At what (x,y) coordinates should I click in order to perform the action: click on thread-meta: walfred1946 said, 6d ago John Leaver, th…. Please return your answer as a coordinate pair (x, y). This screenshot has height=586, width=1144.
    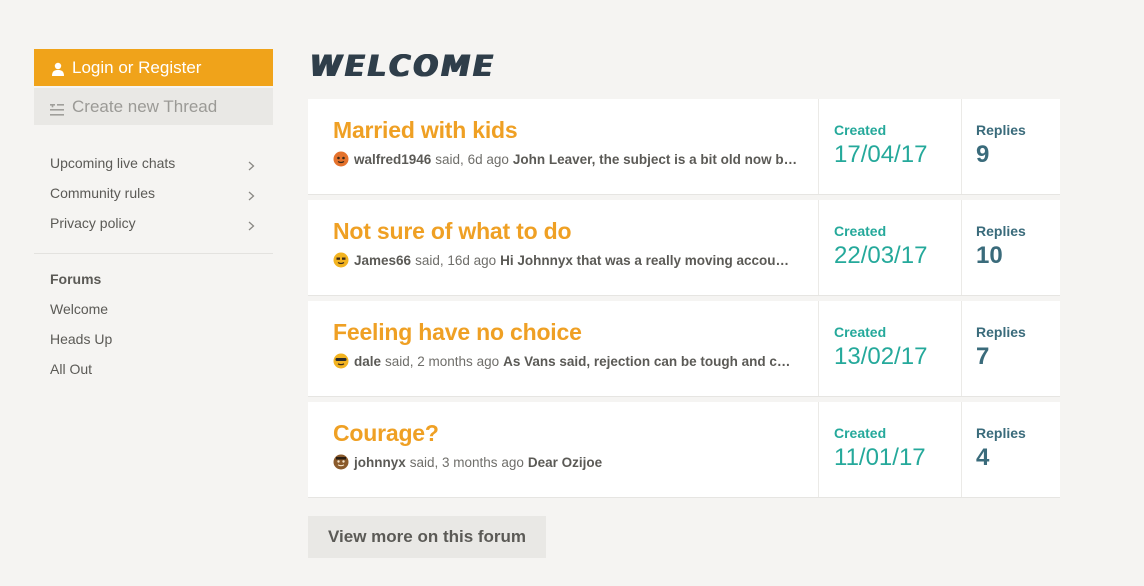
    Looking at the image, I should click on (575, 159).